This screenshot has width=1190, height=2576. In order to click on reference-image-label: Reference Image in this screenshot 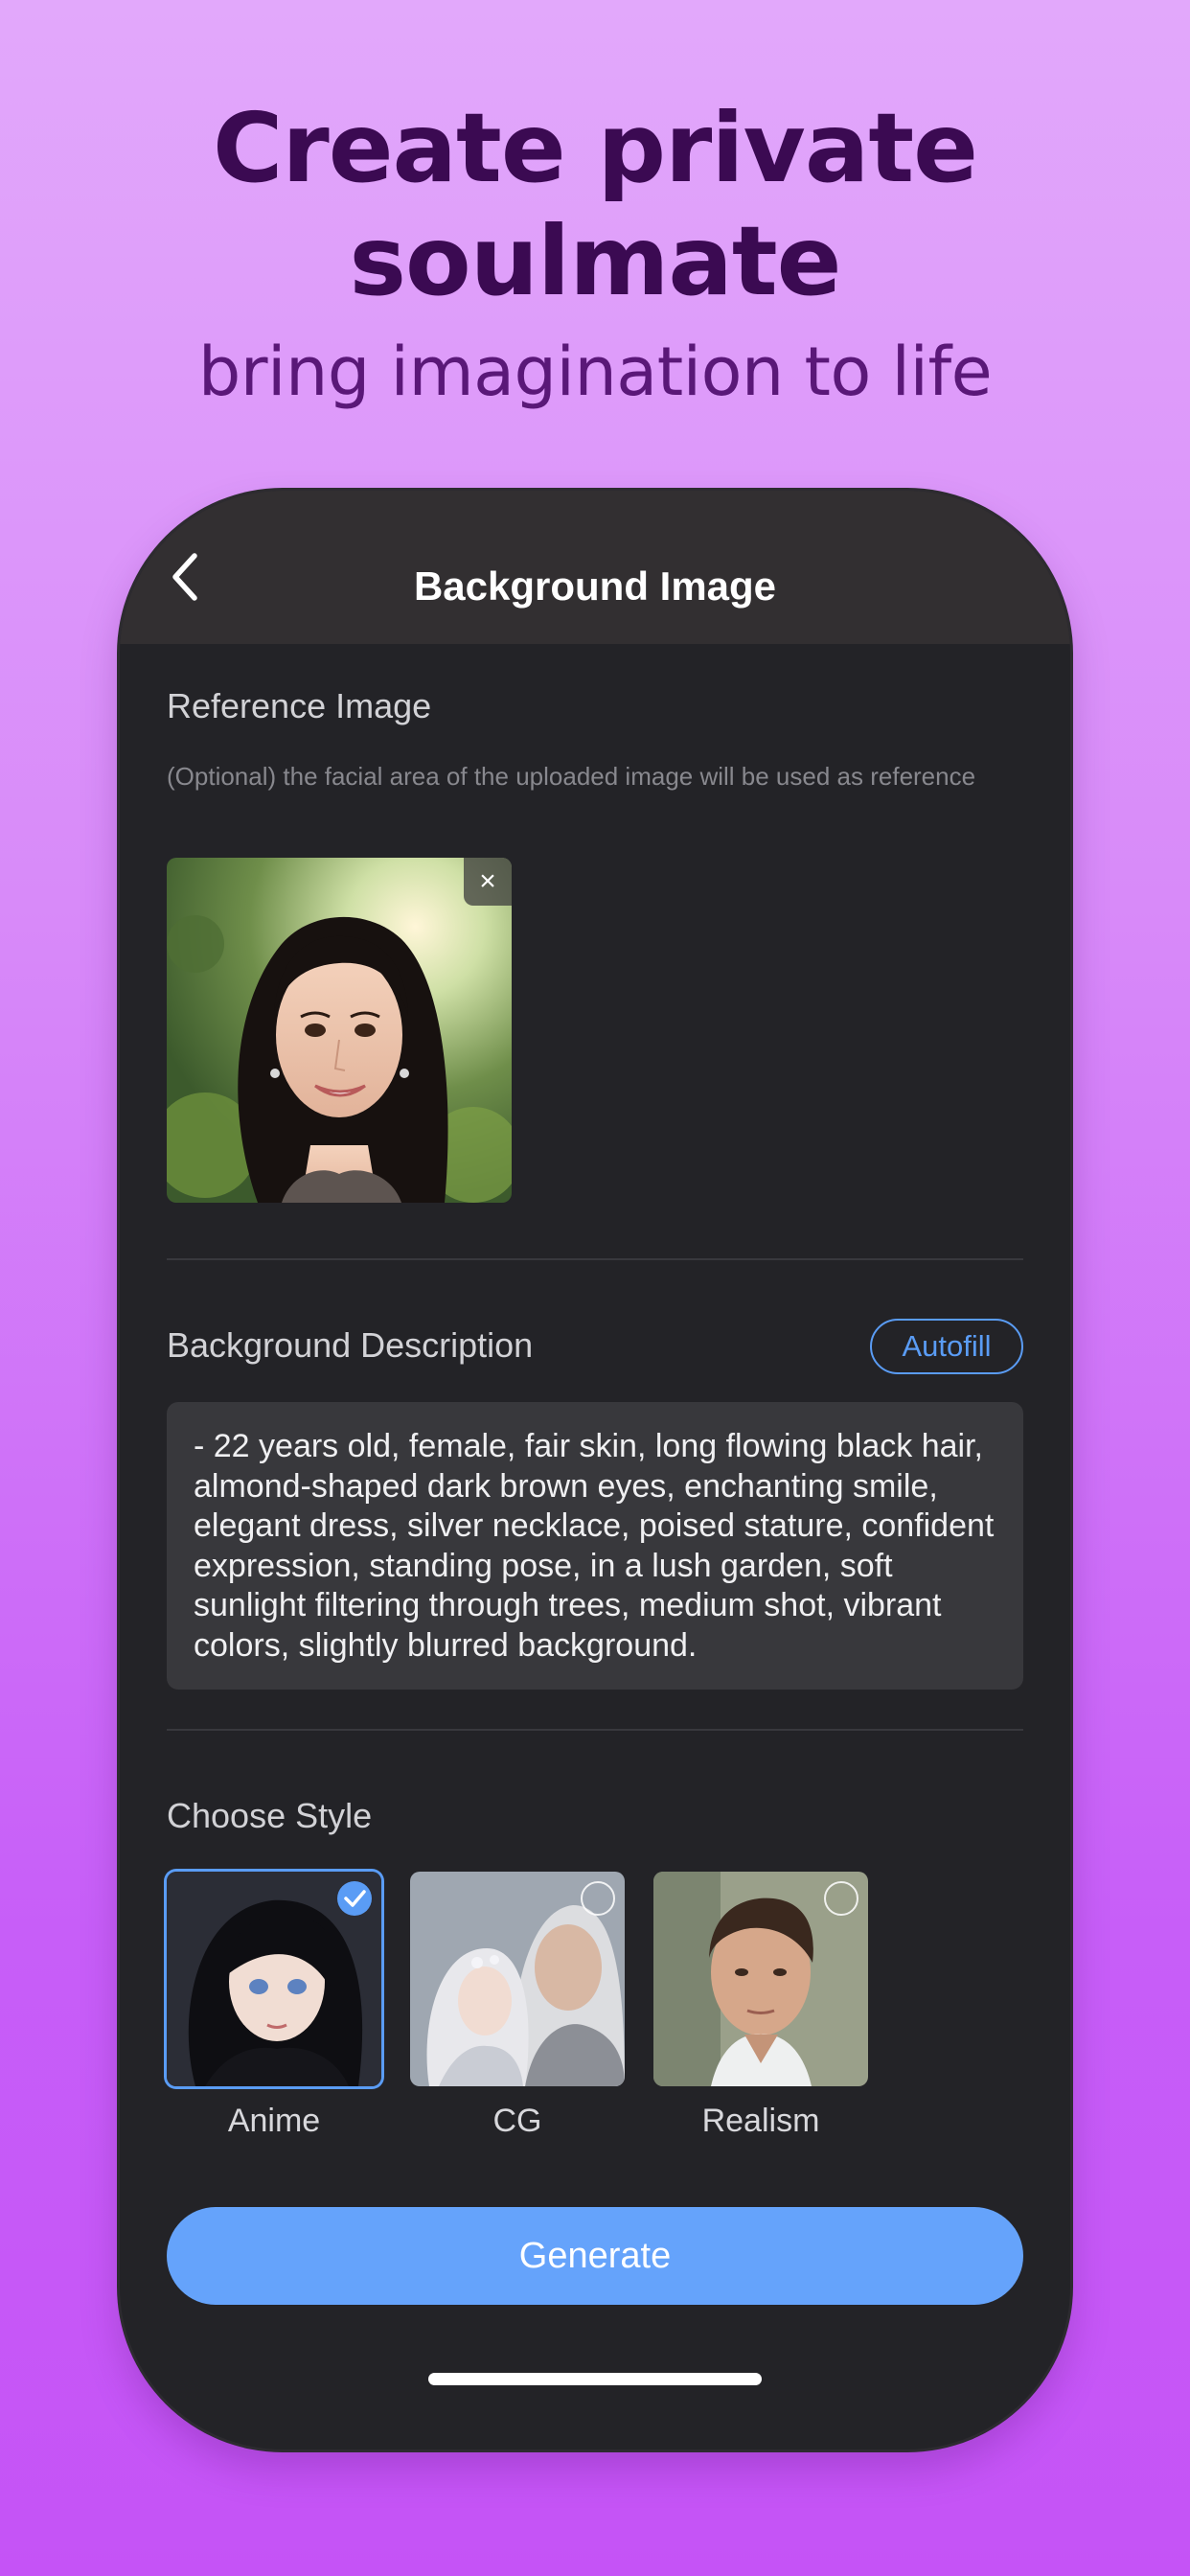, I will do `click(300, 705)`.